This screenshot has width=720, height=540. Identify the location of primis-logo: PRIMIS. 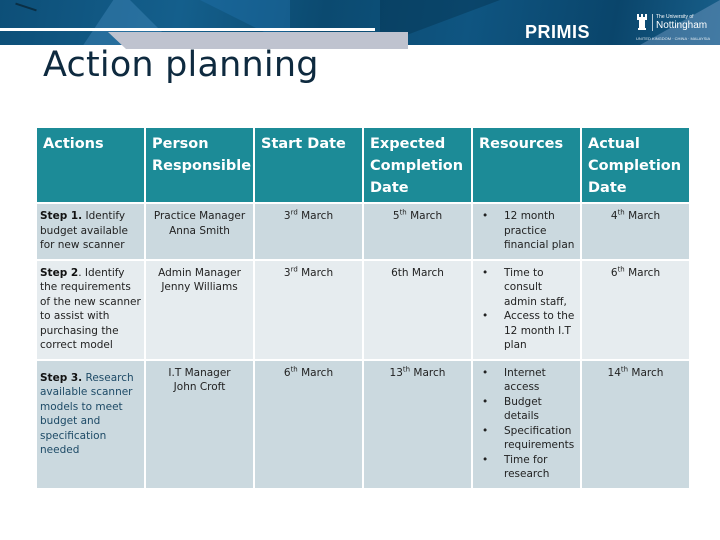
(558, 32).